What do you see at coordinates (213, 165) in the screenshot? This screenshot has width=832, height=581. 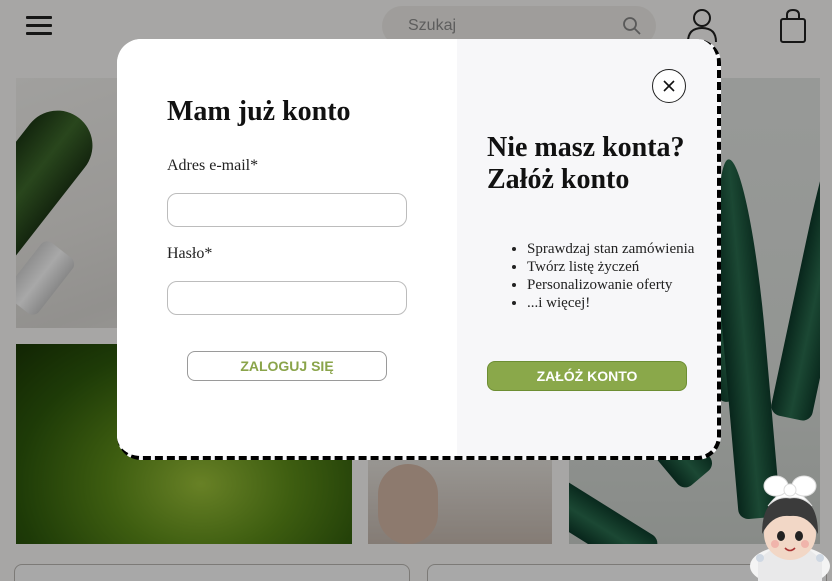 I see `email-label: Adres e-mail*` at bounding box center [213, 165].